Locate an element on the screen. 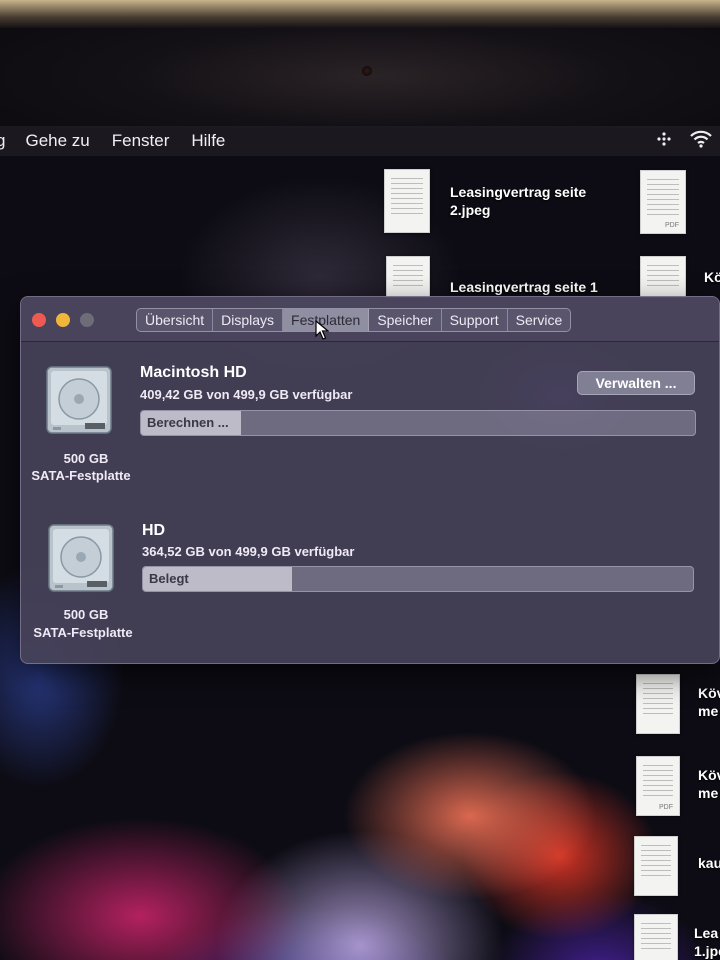 Image resolution: width=720 pixels, height=960 pixels. wifi-icon is located at coordinates (701, 139).